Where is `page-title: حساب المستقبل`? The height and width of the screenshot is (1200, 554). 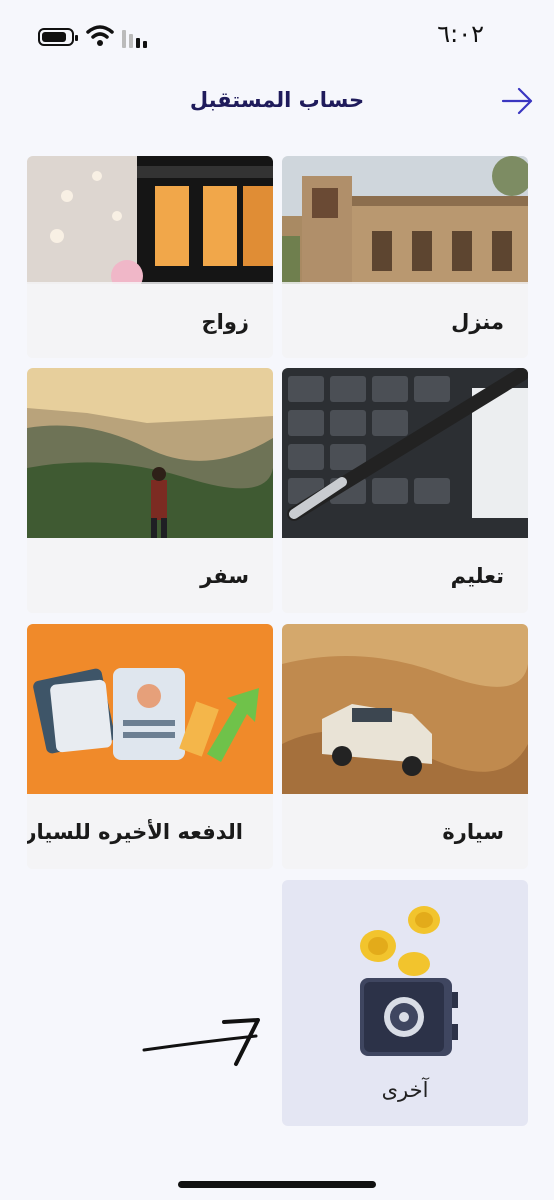
page-title: حساب المستقبل is located at coordinates (277, 100).